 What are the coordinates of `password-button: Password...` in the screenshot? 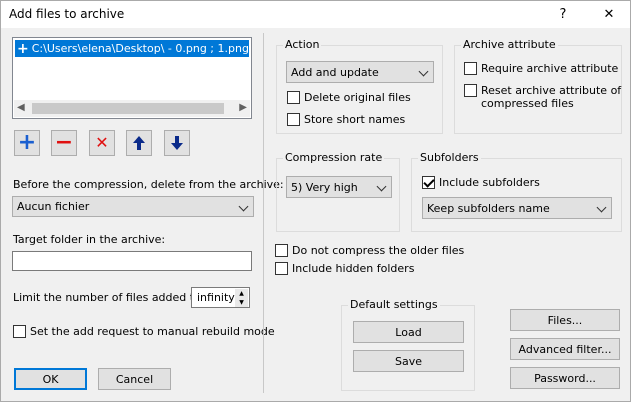 It's located at (565, 378).